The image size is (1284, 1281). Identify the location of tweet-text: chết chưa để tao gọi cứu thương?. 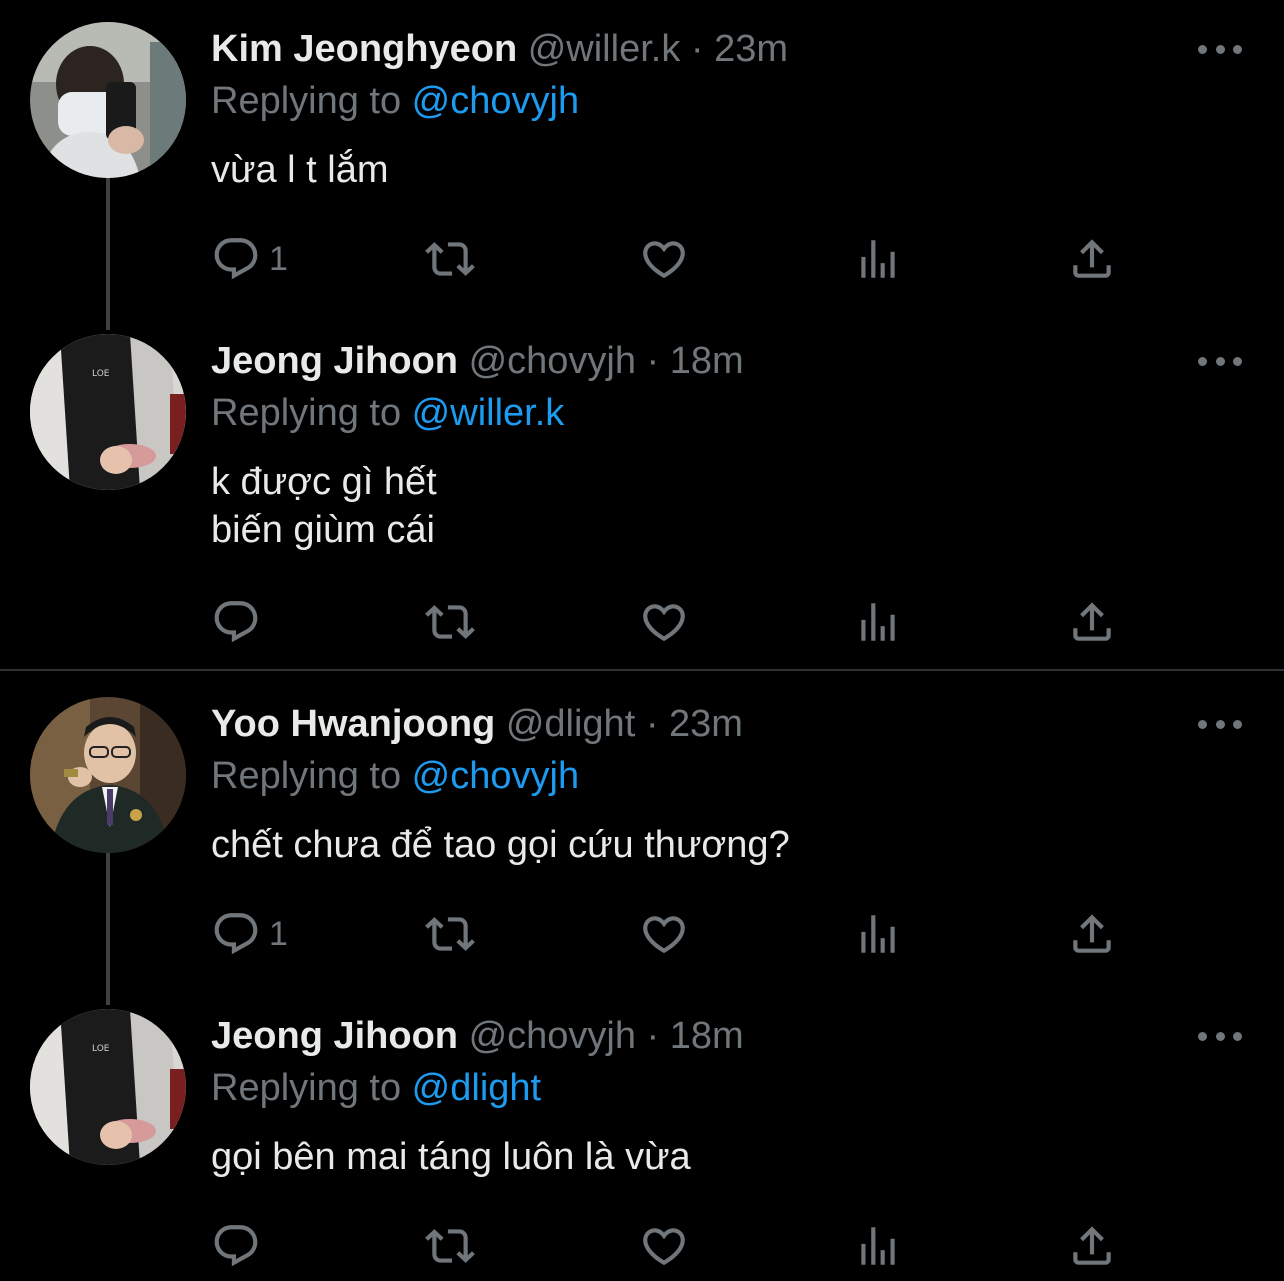
(500, 845).